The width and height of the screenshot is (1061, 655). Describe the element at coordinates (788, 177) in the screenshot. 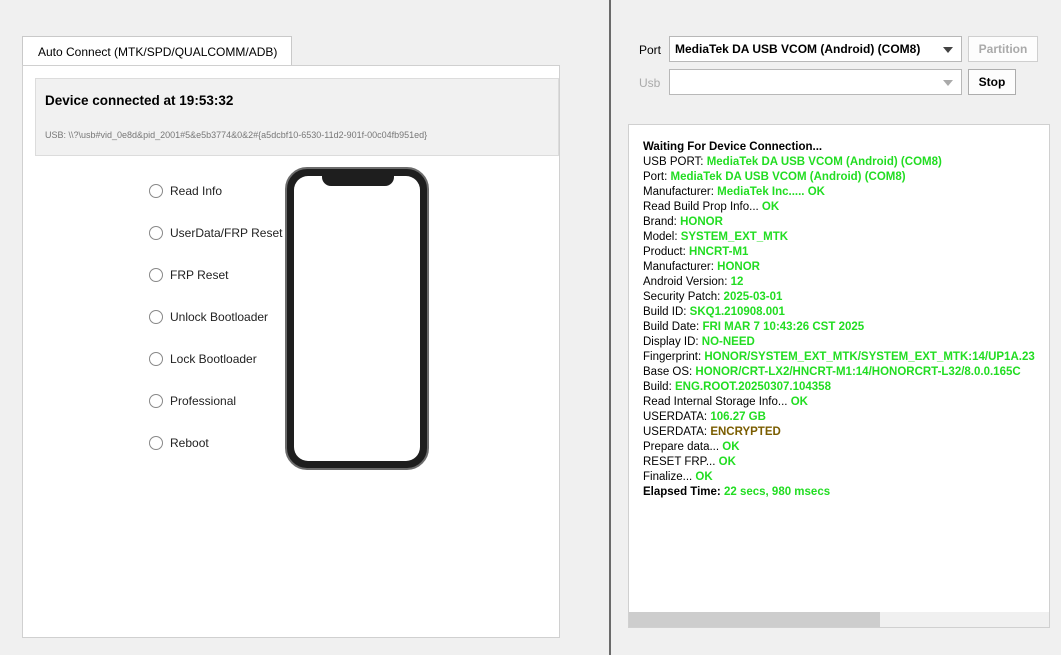

I see `log-value: MediaTek DA USB VCOM (Android) (COM8)` at that location.